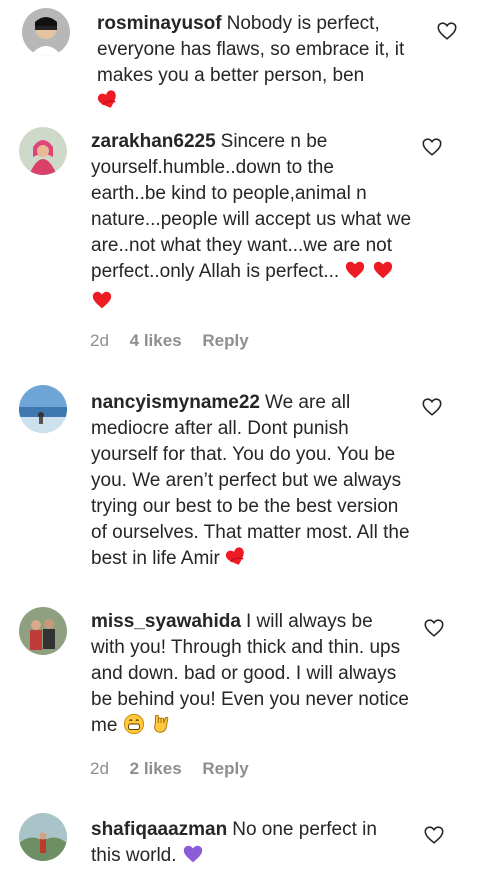  I want to click on comment-meta: 2d 4 likes Reply, so click(177, 341).